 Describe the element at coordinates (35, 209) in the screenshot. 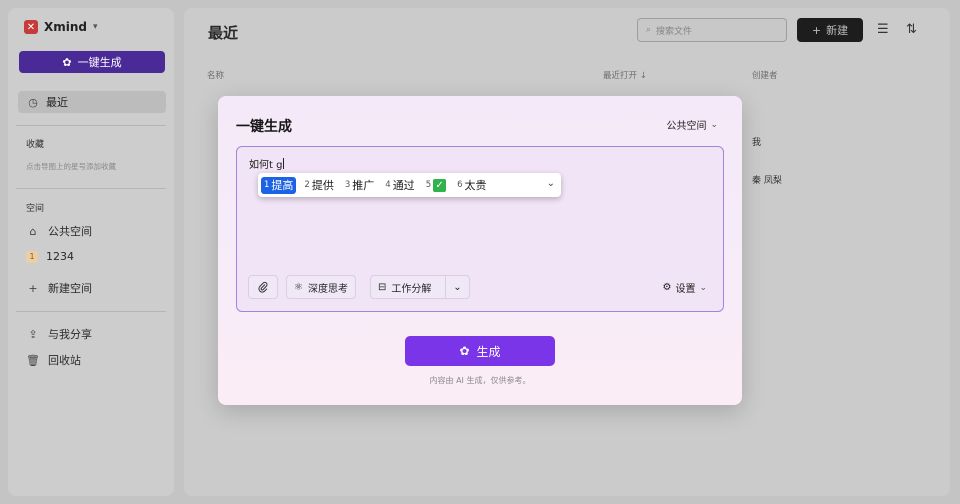

I see `spaces-label: 空间` at that location.